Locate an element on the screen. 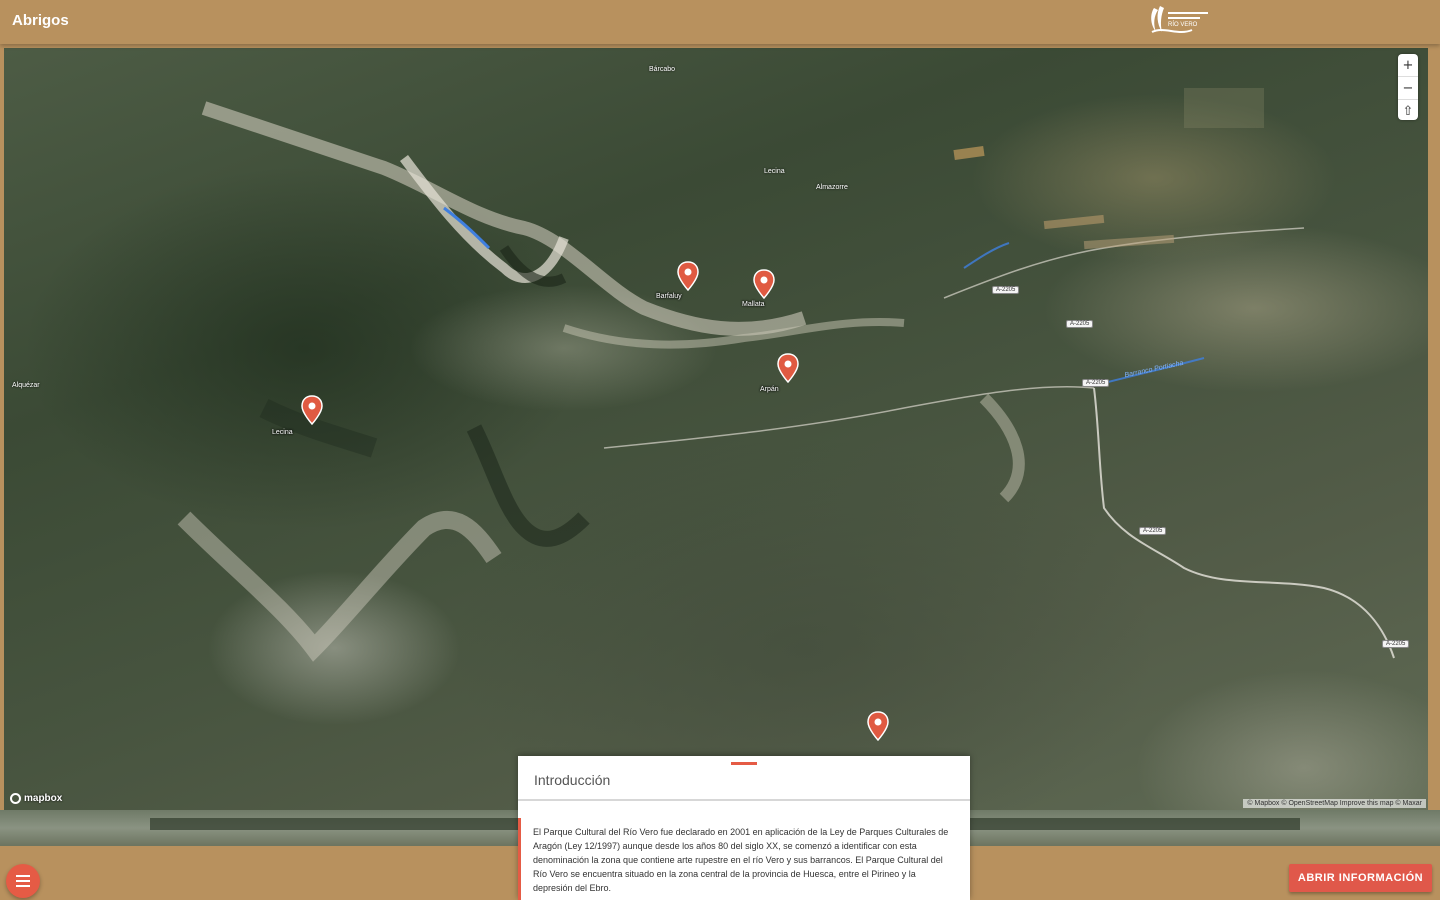  zoom-out-button: − is located at coordinates (1408, 88).